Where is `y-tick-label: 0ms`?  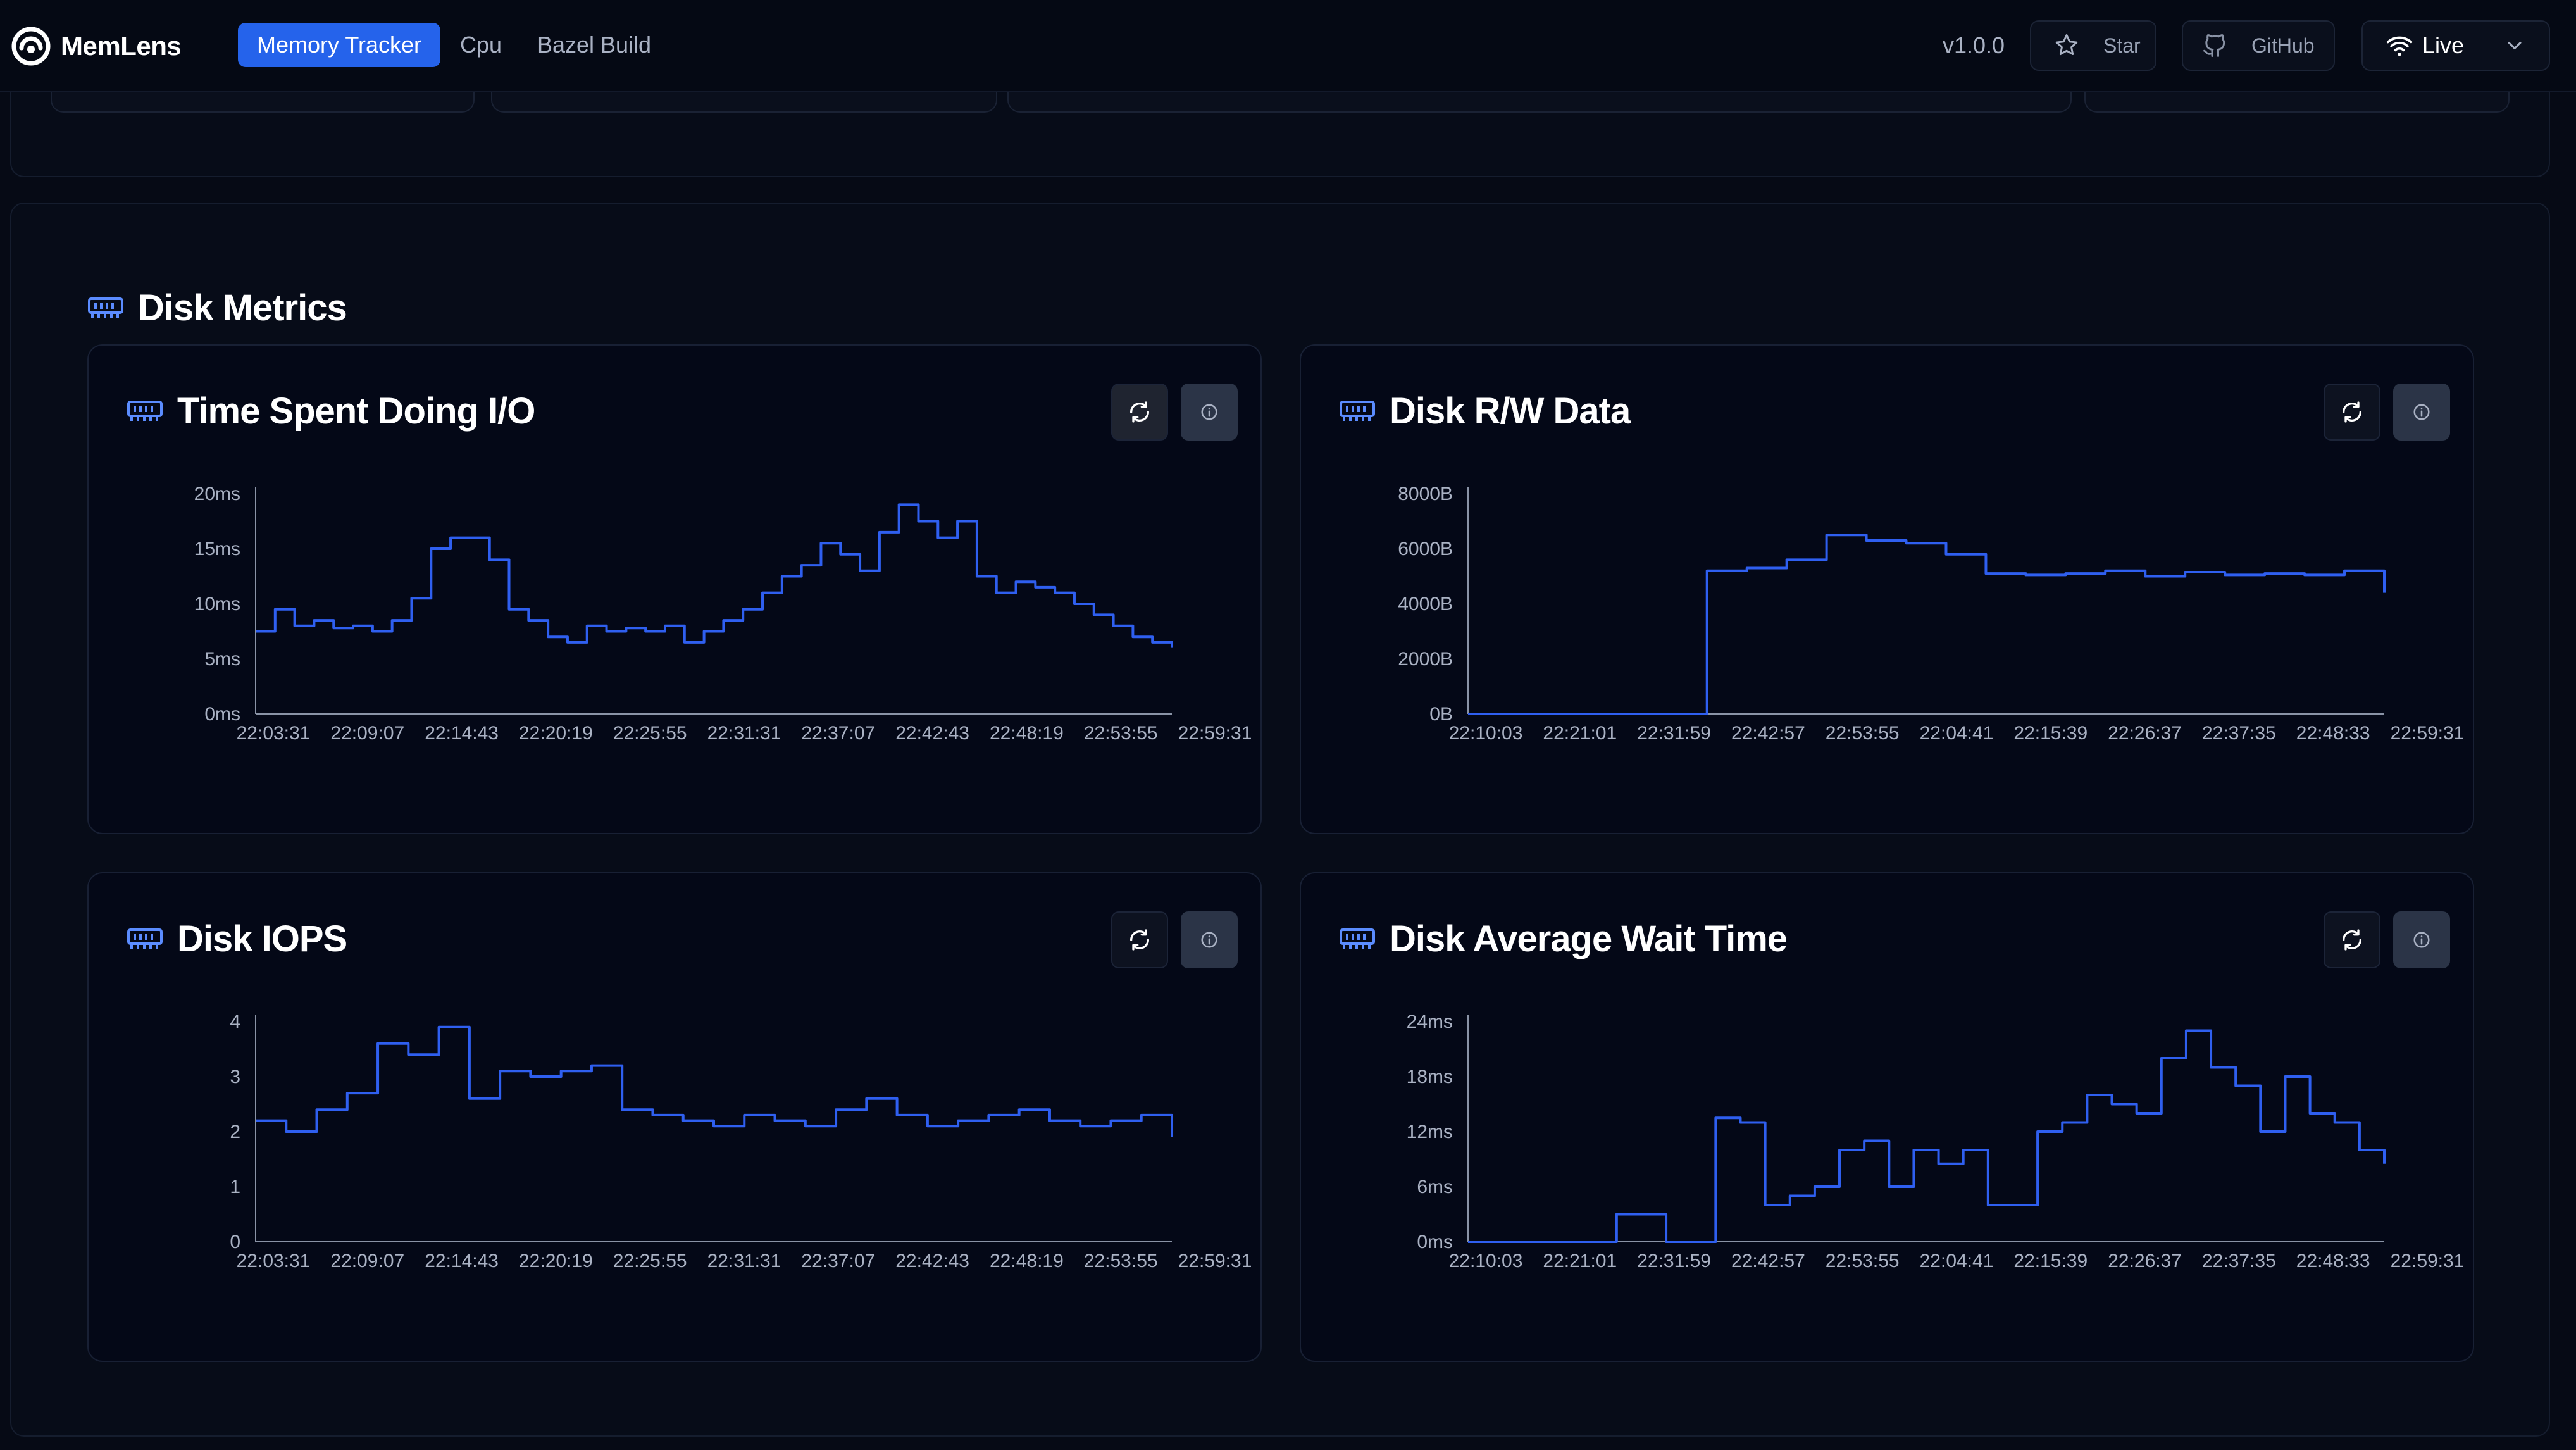 y-tick-label: 0ms is located at coordinates (222, 715).